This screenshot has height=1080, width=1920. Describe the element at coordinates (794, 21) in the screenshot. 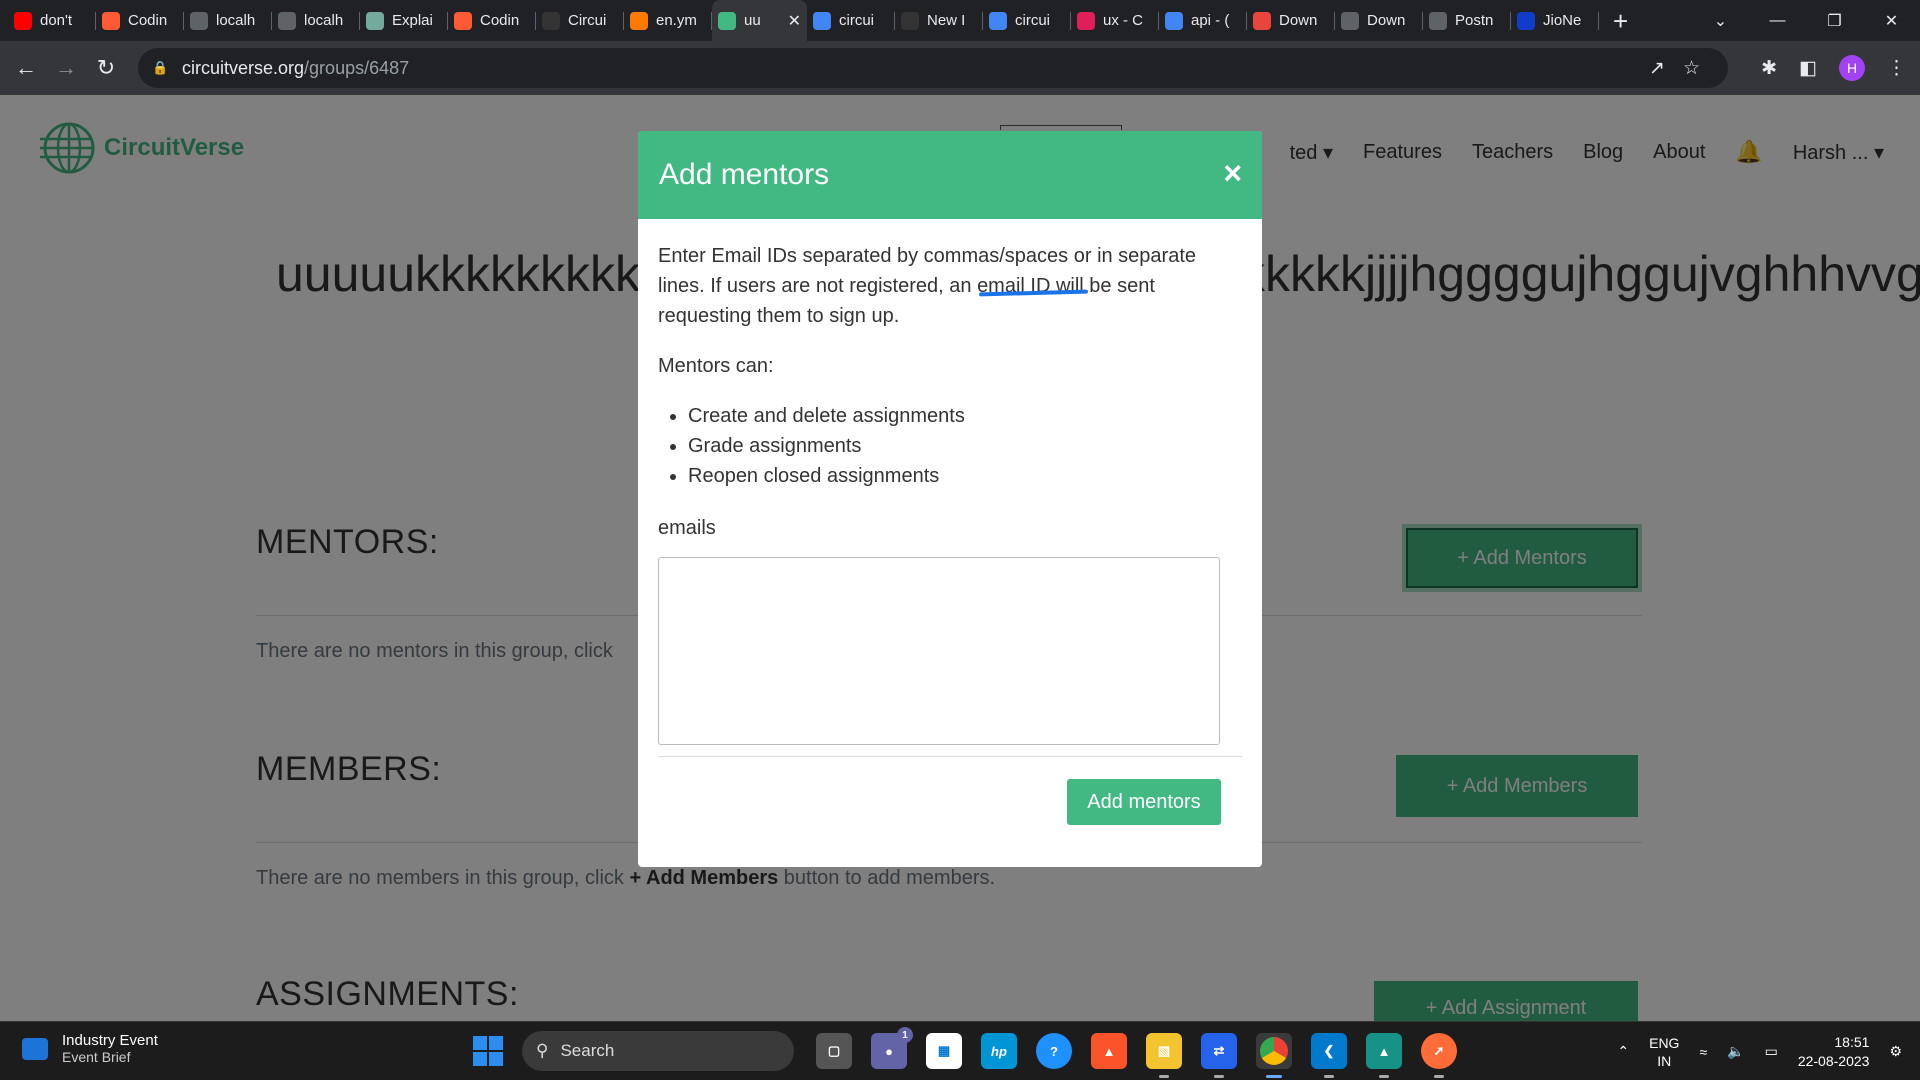

I see `close-tab-icon: ✕` at that location.